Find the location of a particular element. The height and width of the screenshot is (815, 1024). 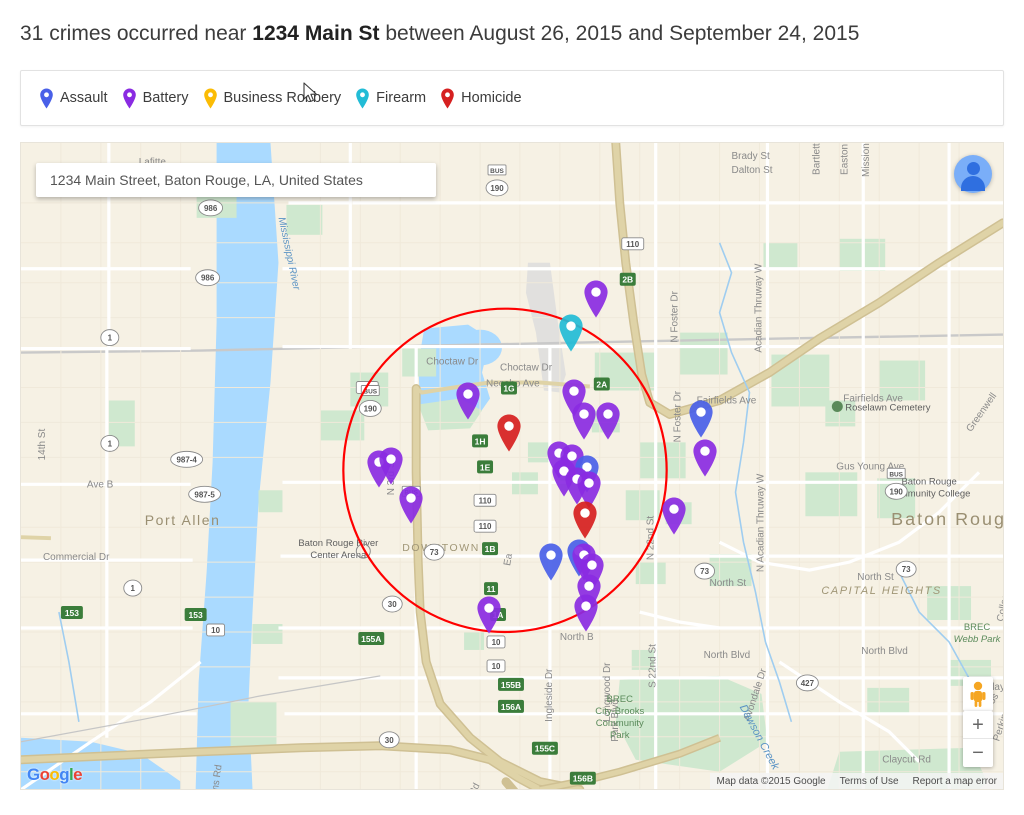

legend-label-firearm: Firearm is located at coordinates (401, 98).